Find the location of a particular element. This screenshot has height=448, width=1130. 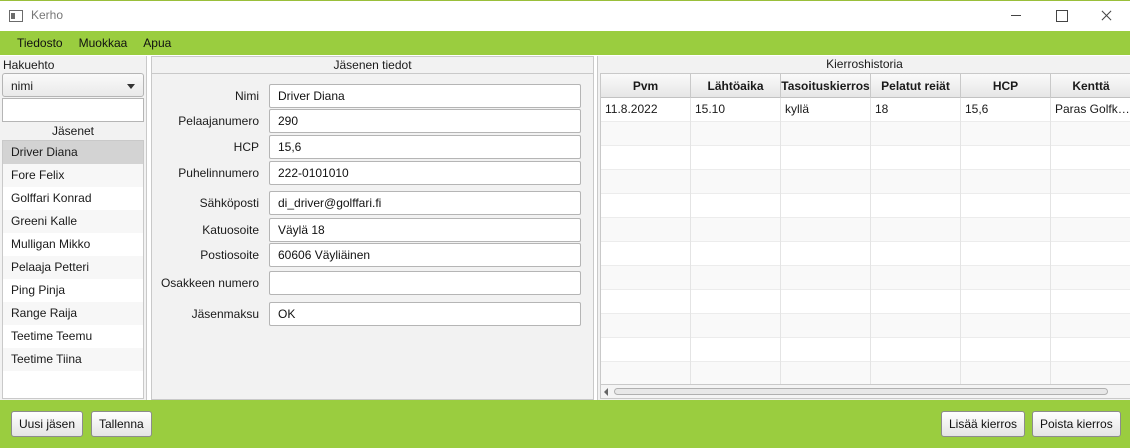

menu-apua: Apua is located at coordinates (157, 43).